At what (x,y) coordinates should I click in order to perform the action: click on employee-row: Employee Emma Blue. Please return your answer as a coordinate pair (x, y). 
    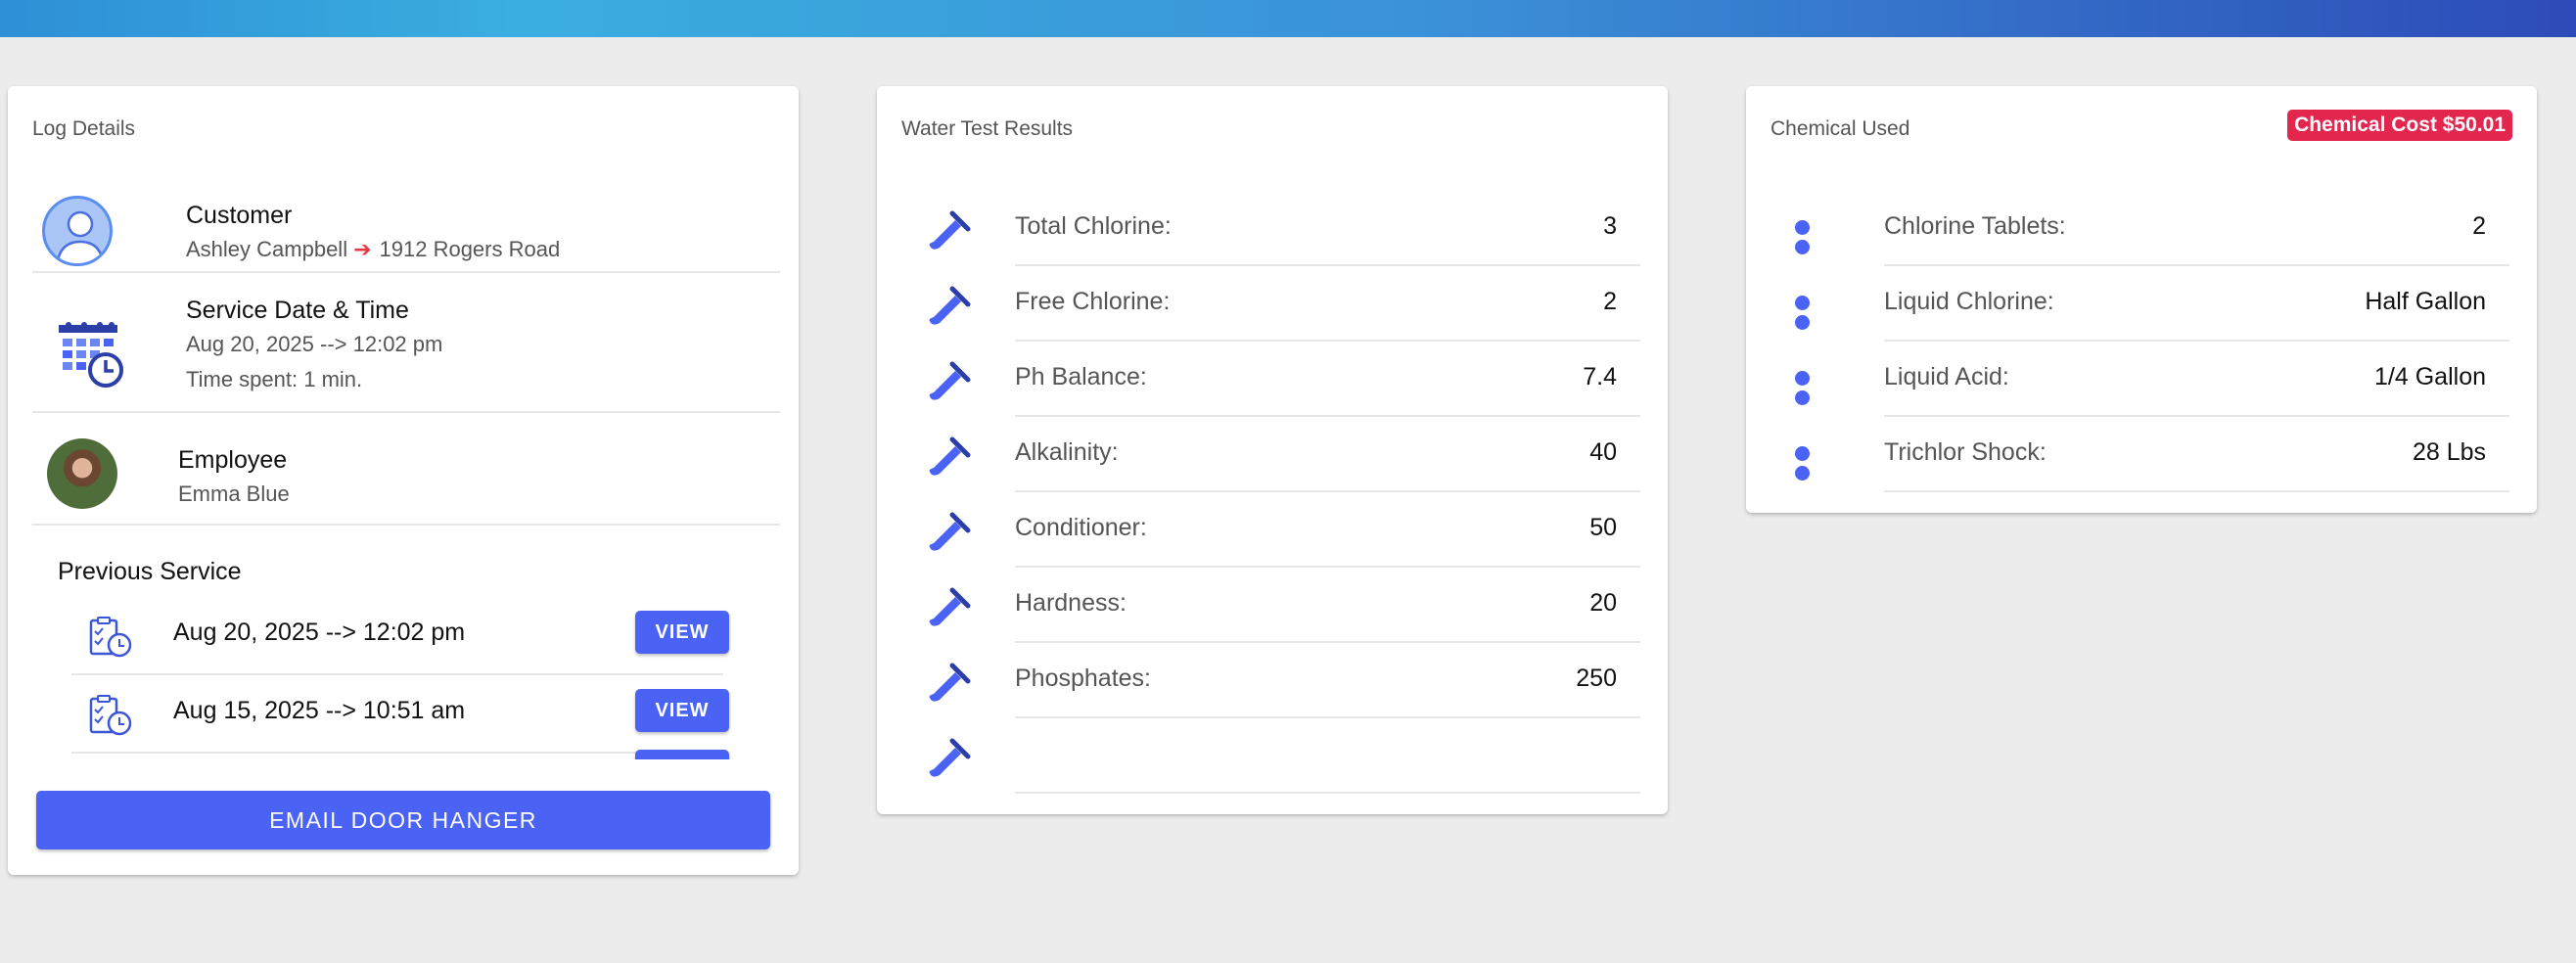
    Looking at the image, I should click on (406, 469).